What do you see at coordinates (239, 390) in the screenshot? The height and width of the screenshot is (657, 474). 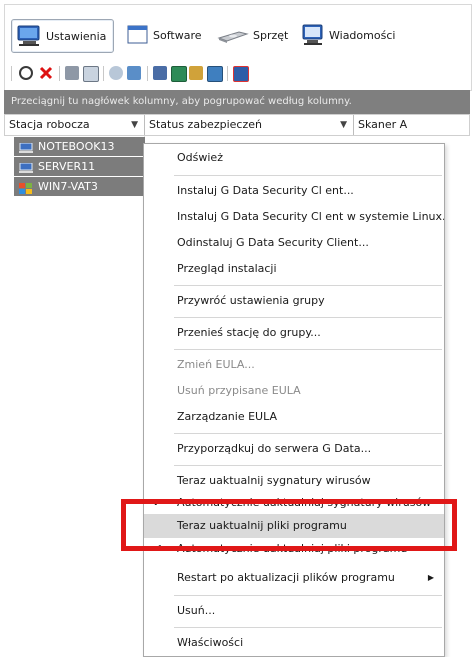 I see `menu-item-label: Usuń przypisane EULA` at bounding box center [239, 390].